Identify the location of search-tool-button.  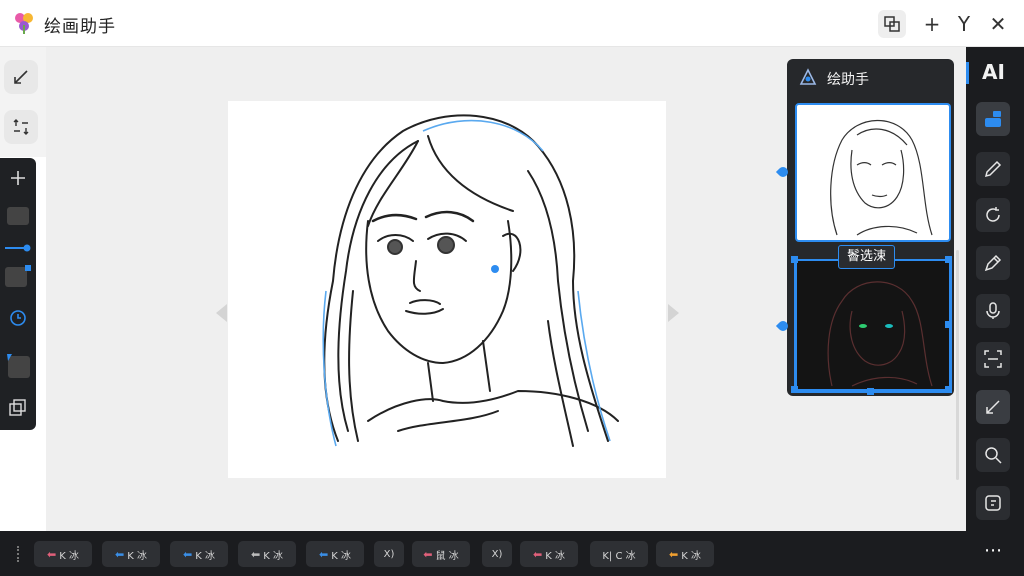
(993, 455).